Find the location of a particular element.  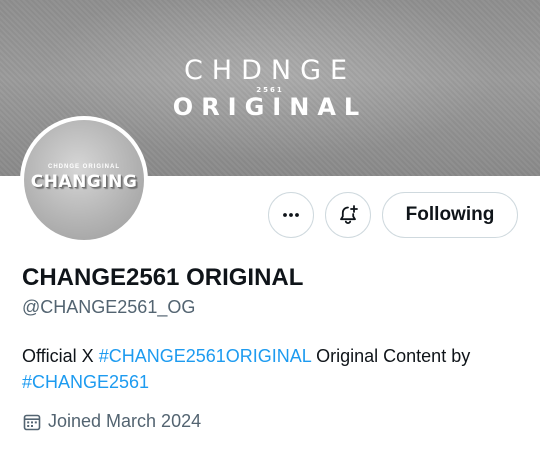

avatar-small-text: CHDNGE ORIGINAL is located at coordinates (84, 167).